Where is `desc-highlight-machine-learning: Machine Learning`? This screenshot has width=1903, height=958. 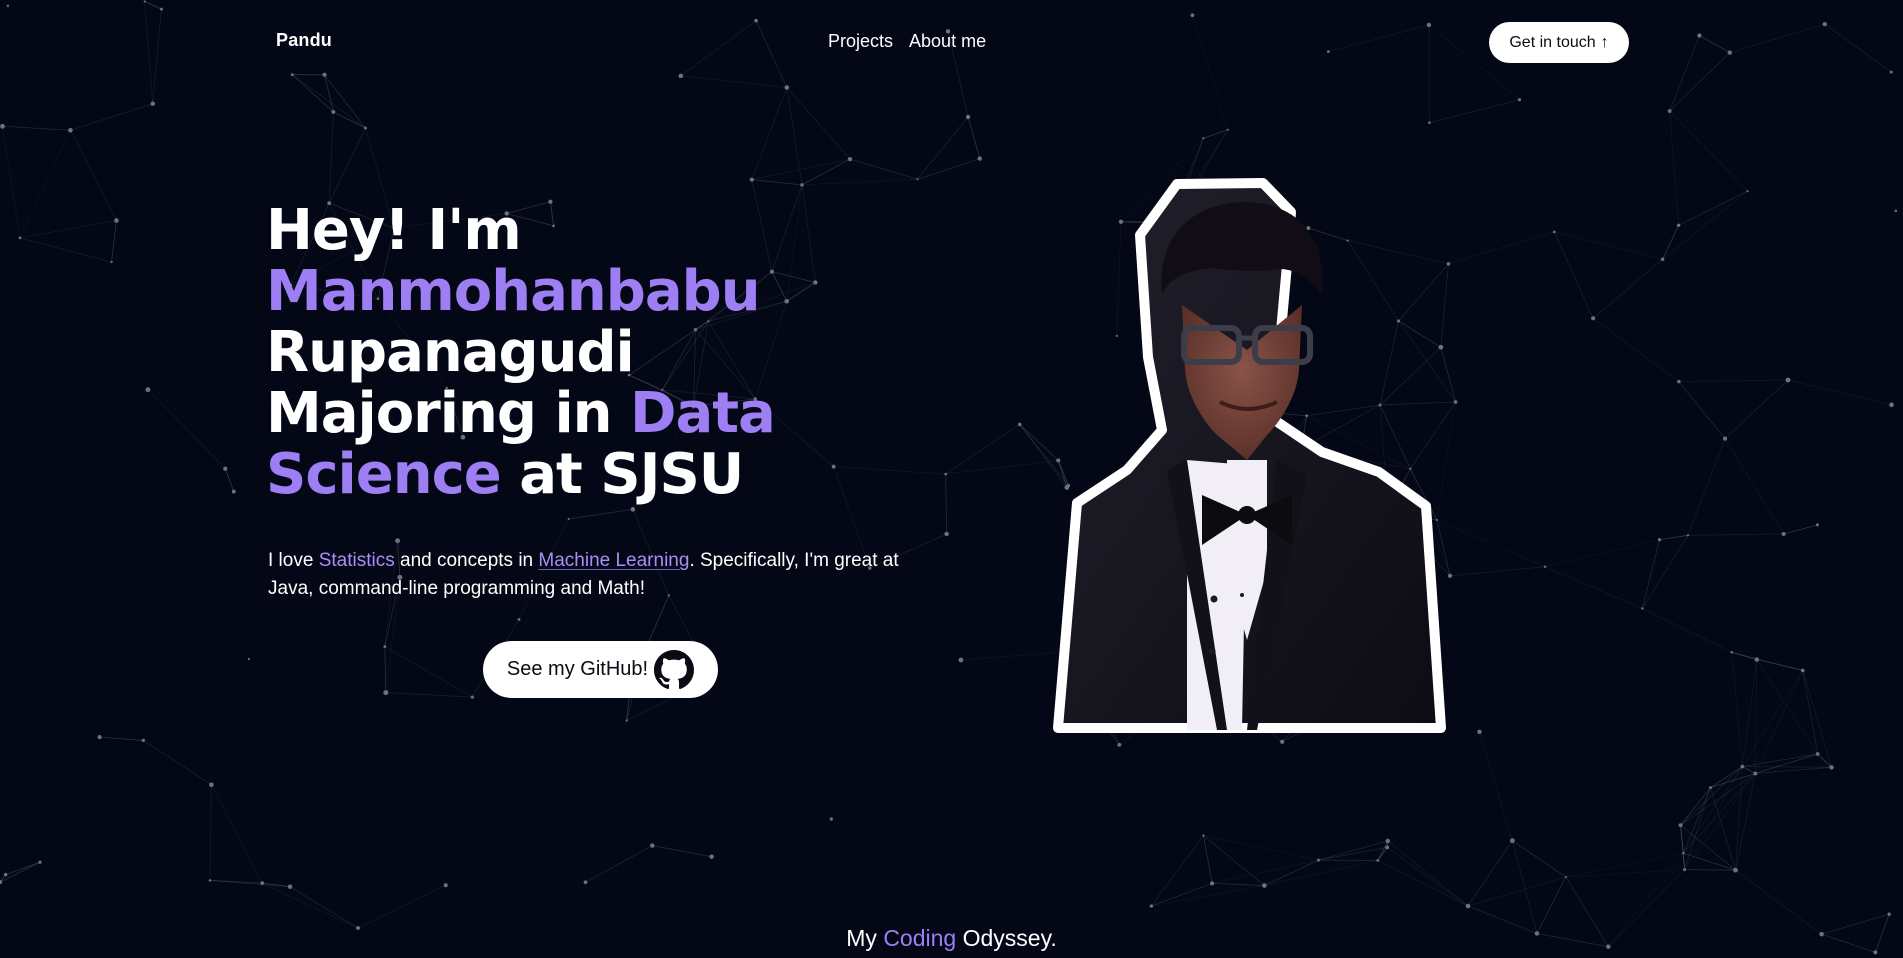 desc-highlight-machine-learning: Machine Learning is located at coordinates (614, 560).